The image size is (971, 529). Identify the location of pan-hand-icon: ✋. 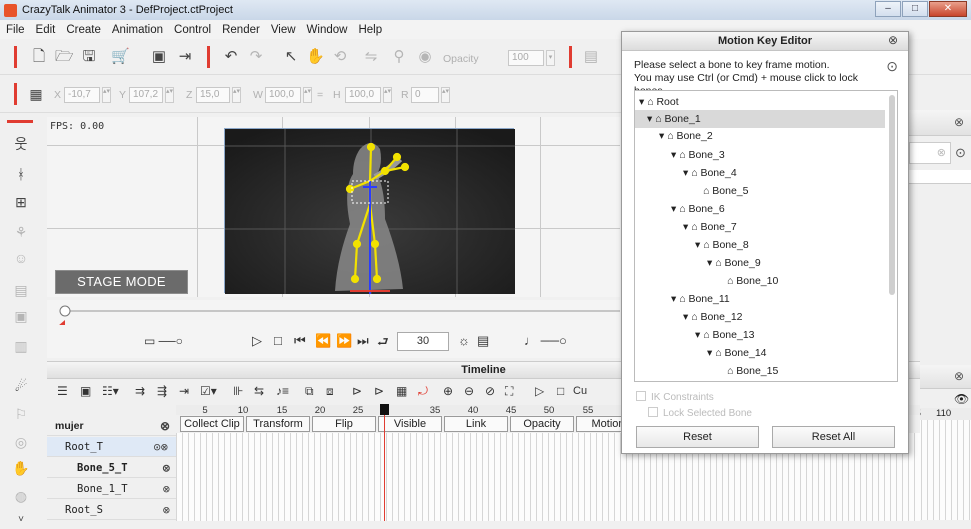
(315, 57).